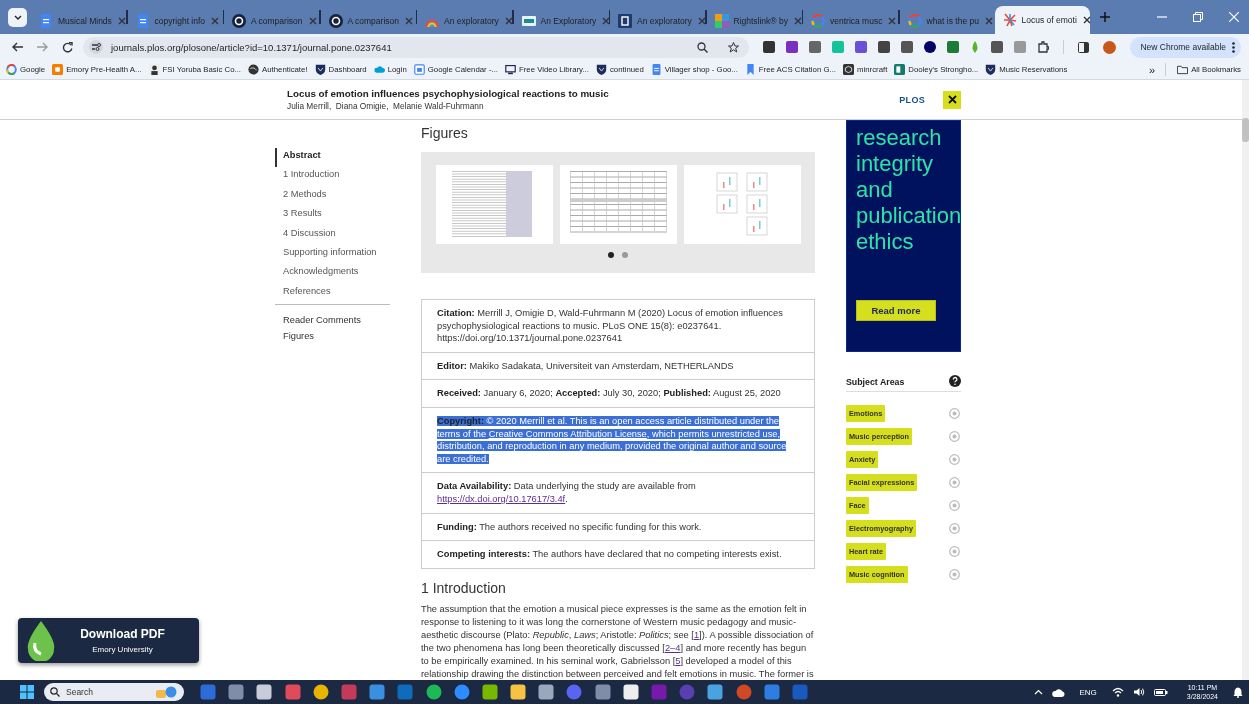 This screenshot has width=1249, height=704. I want to click on article-info-text: Copyright: © 2020 Merrill et al. This is an open access article distributed under the terms of the Creative Commons Attribution License, which permits unrestricted use, distribution, and reproduction in any medium, provided the original author and source are credited., so click(618, 439).